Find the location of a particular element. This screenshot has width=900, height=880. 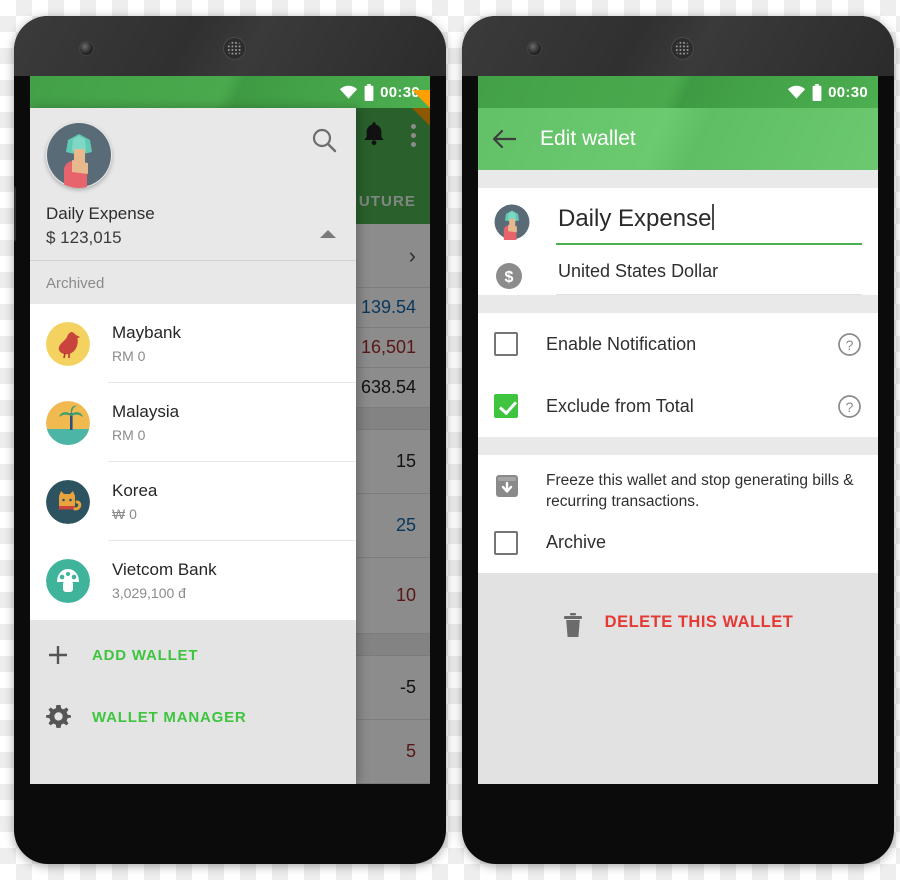

search-icon is located at coordinates (324, 140).